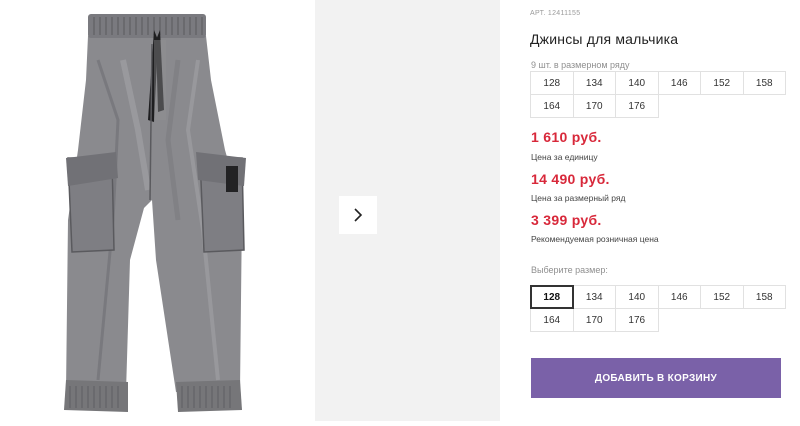  Describe the element at coordinates (679, 83) in the screenshot. I see `size-row-cell: 146` at that location.